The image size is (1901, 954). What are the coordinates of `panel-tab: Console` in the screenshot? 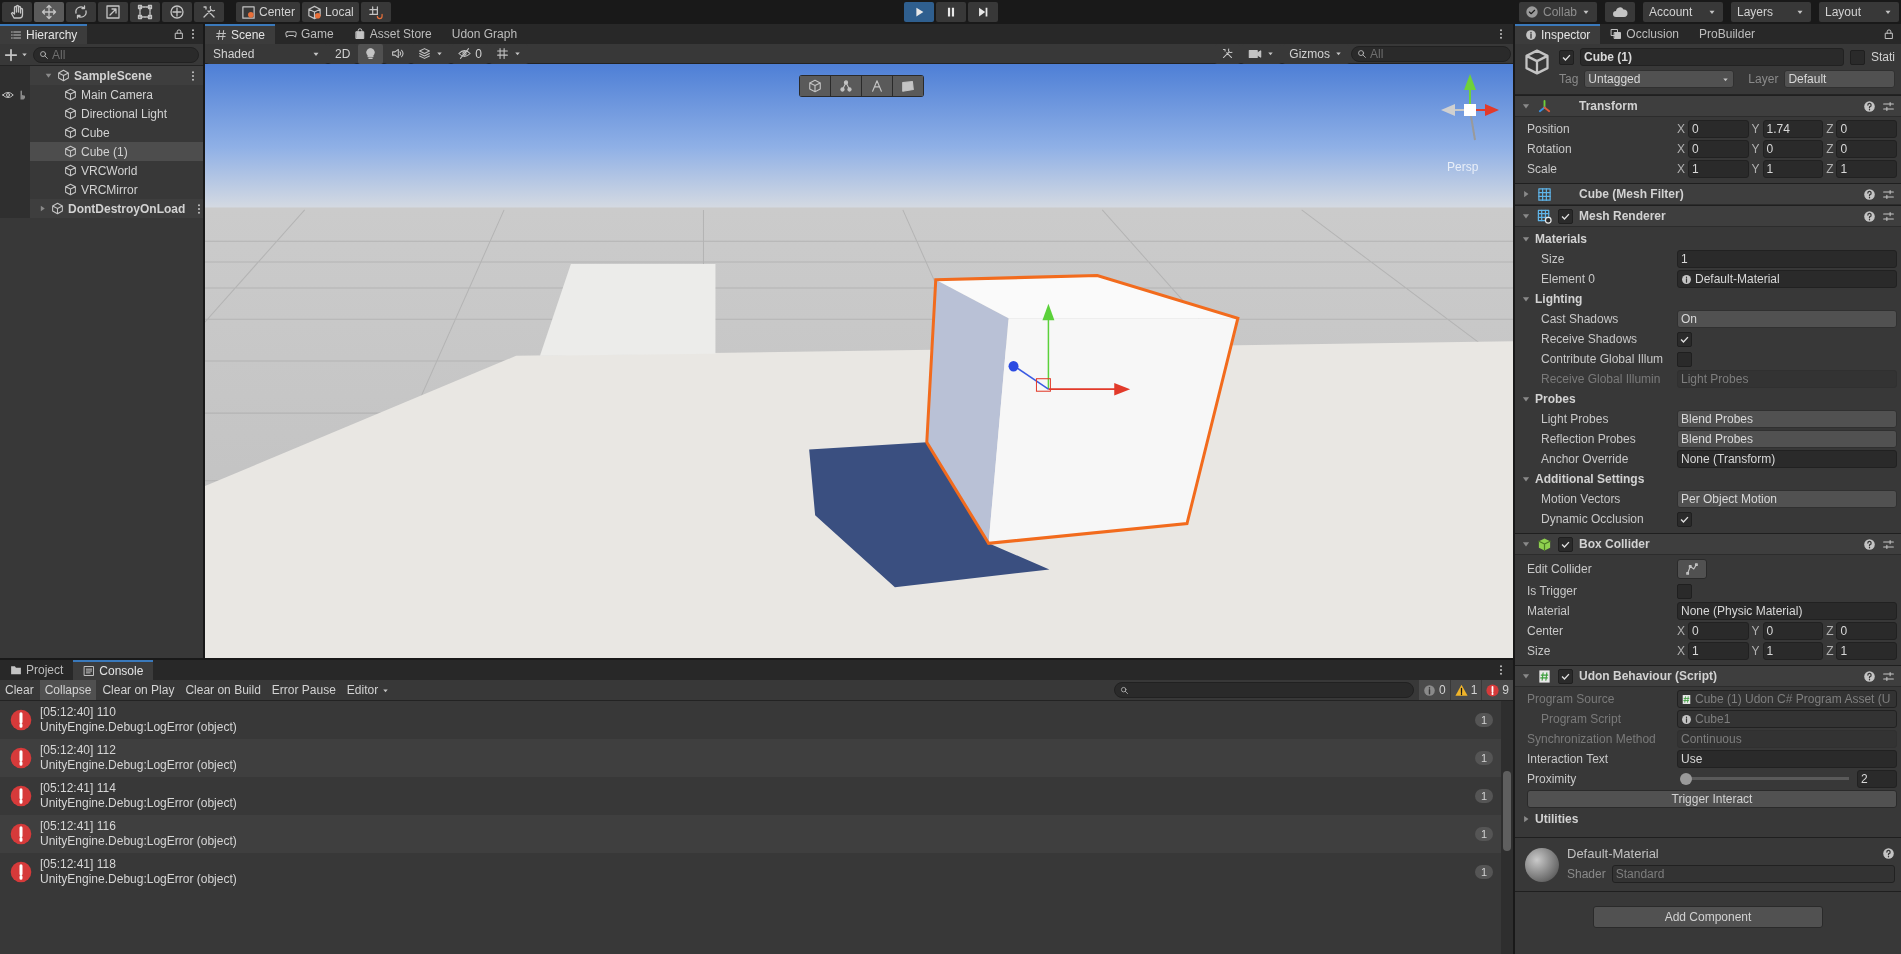 It's located at (113, 670).